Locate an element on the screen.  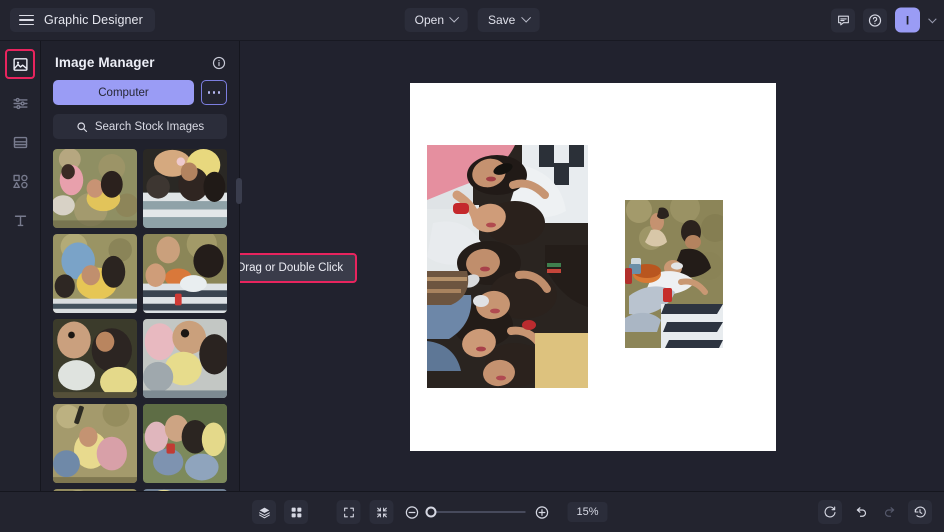
footer-right-actions is located at coordinates (875, 512).